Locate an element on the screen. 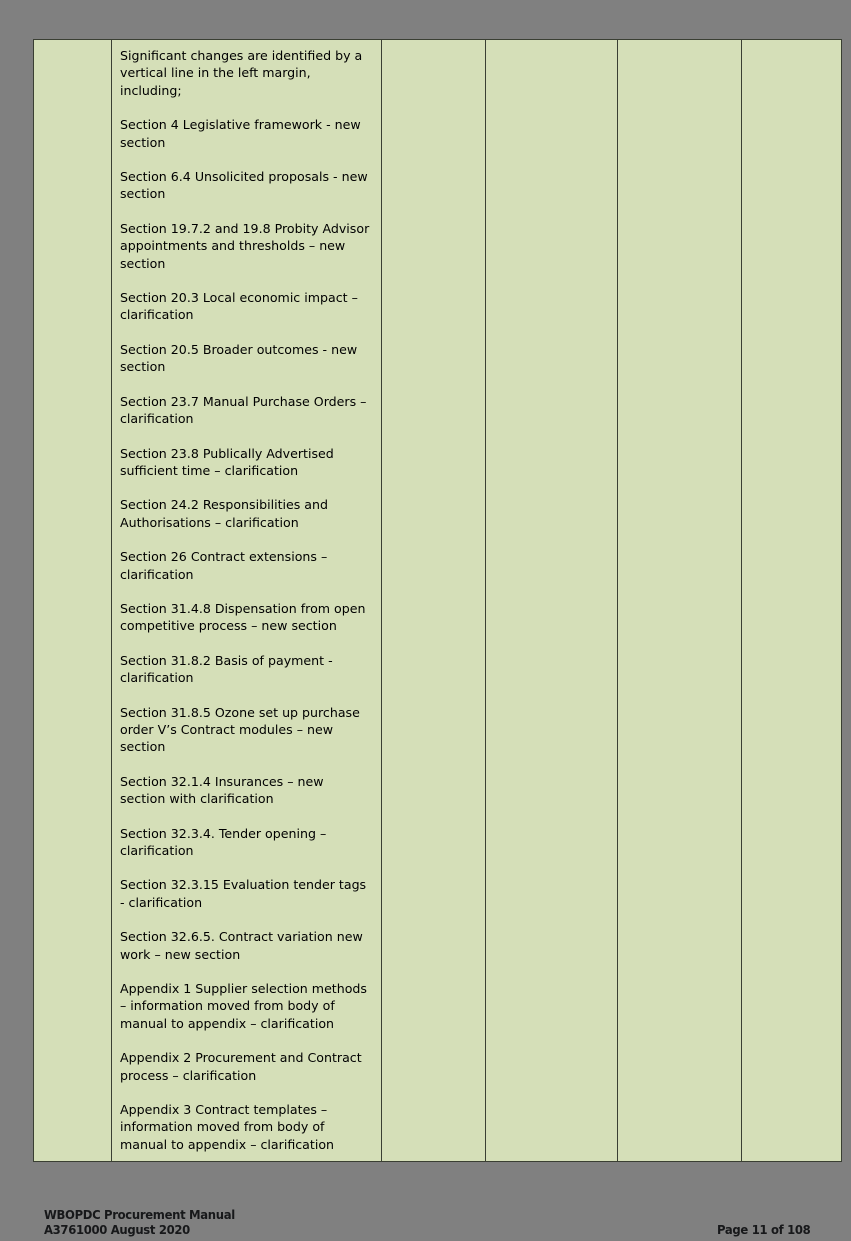 This screenshot has width=851, height=1241. revision-cell-content is located at coordinates (72, 47).